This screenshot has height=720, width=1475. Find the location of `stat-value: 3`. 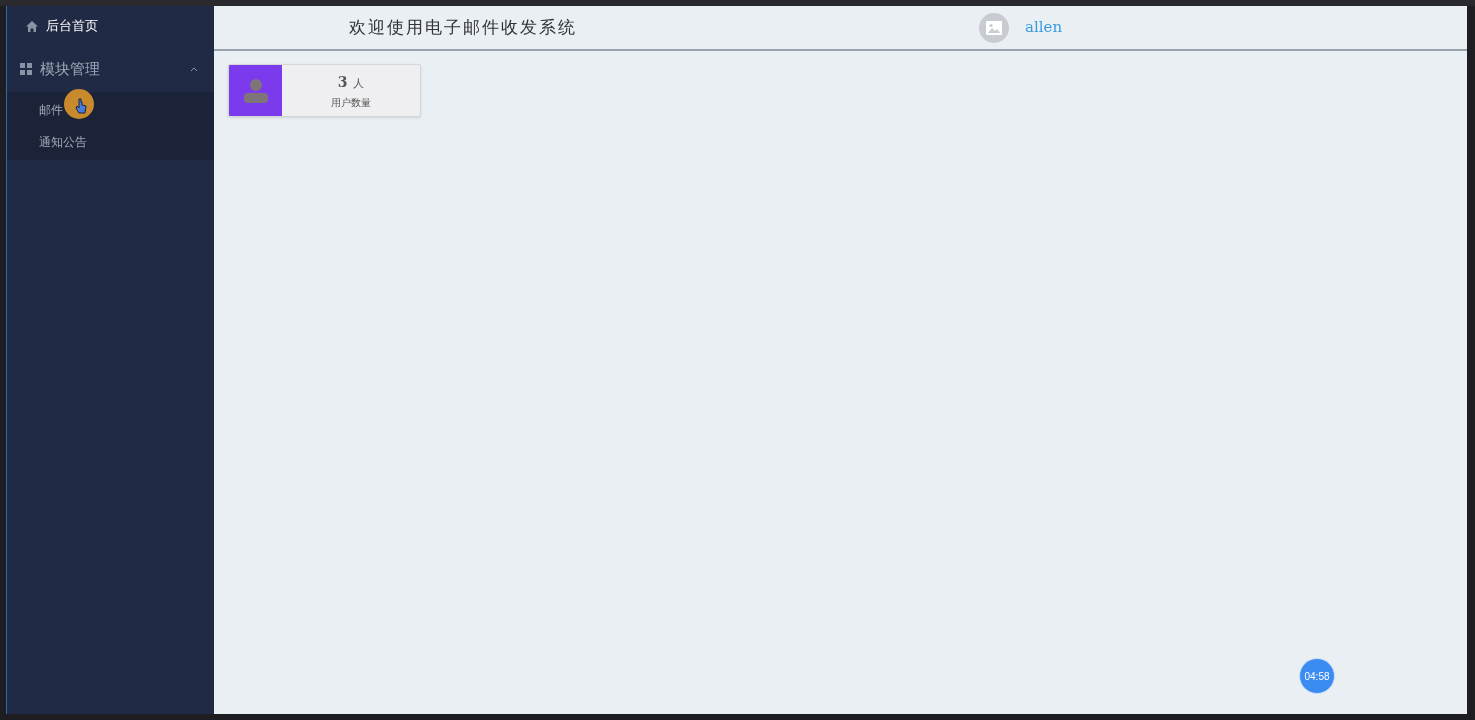

stat-value: 3 is located at coordinates (342, 82).